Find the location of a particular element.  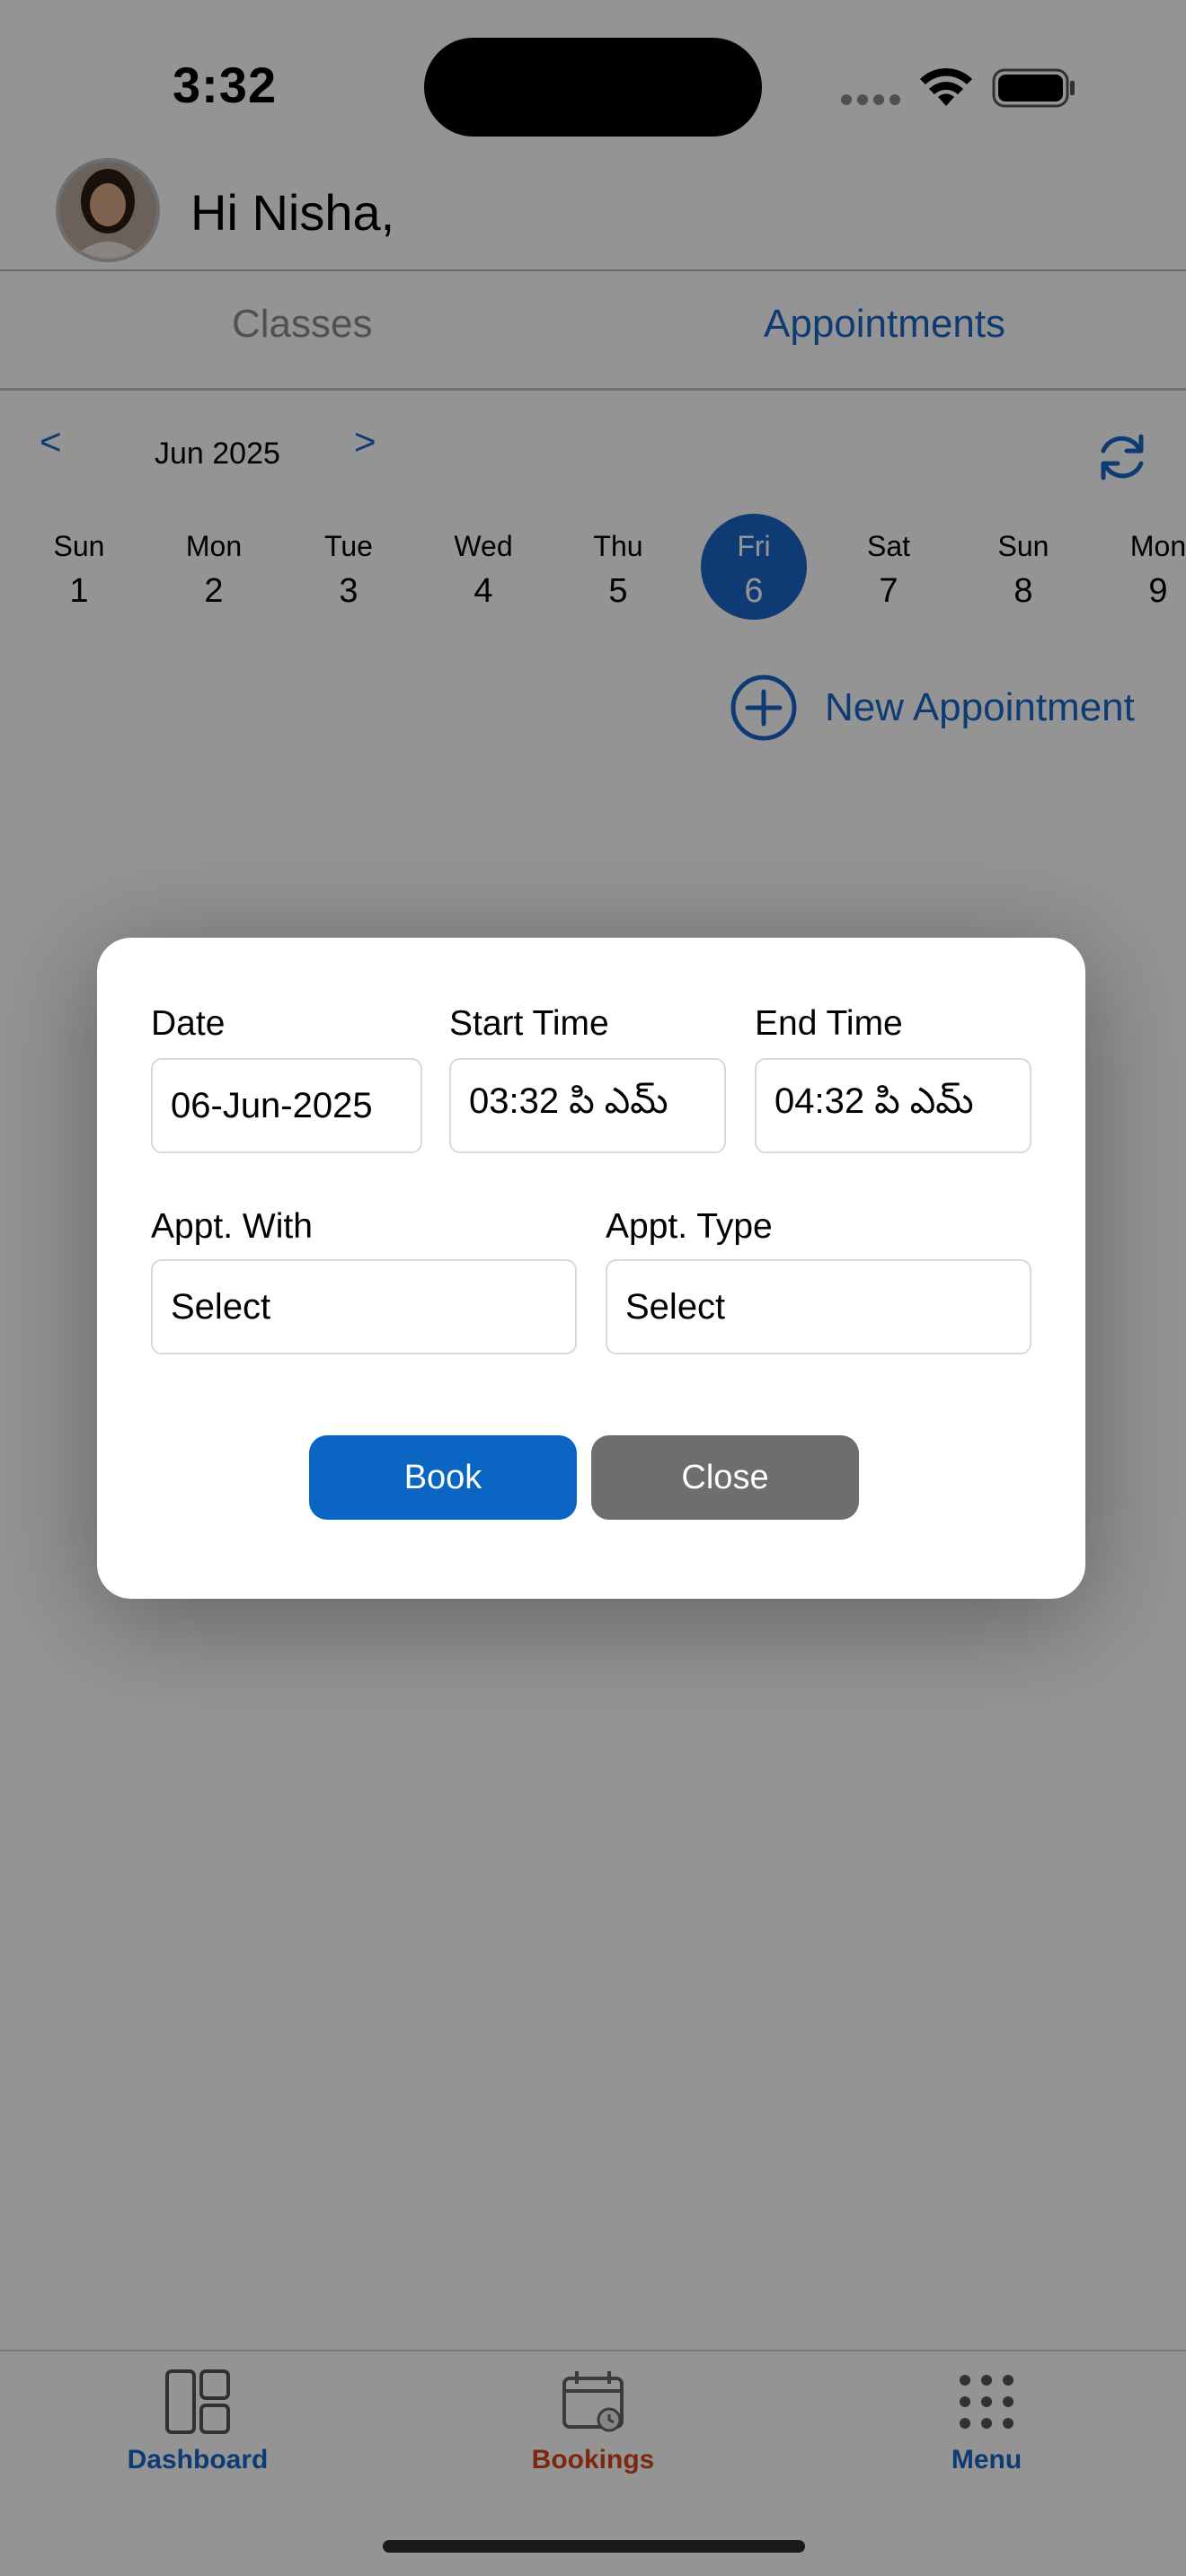

date-label: Date is located at coordinates (188, 1023).